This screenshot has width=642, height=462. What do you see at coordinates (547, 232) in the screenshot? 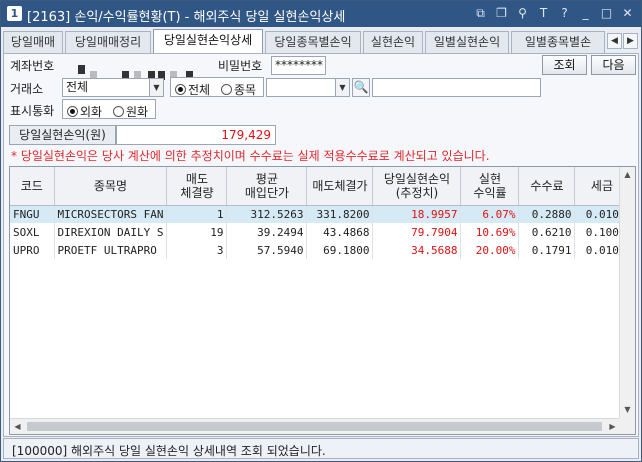
I see `cell-fee: 0.6210` at bounding box center [547, 232].